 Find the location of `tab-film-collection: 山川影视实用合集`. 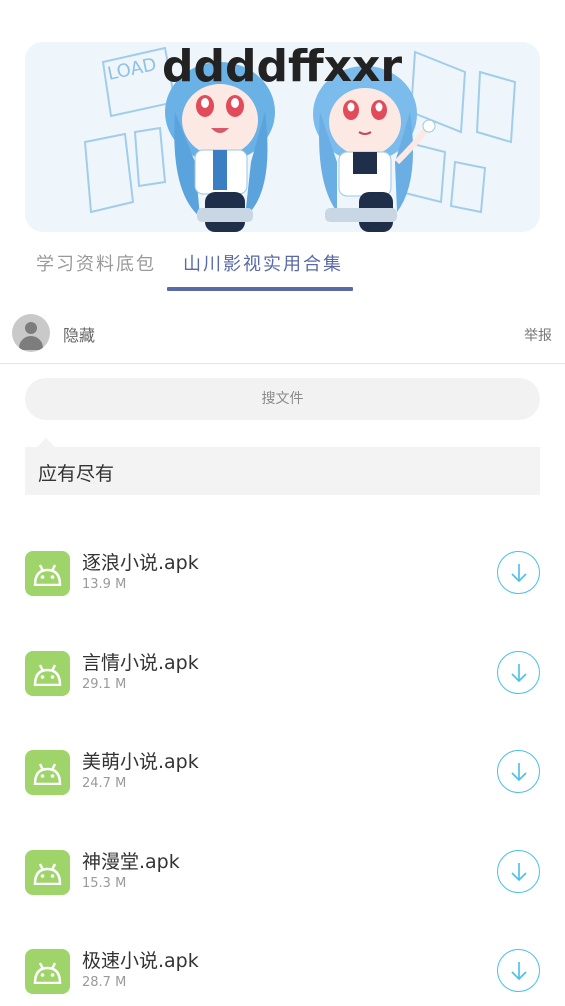

tab-film-collection: 山川影视实用合集 is located at coordinates (263, 263).